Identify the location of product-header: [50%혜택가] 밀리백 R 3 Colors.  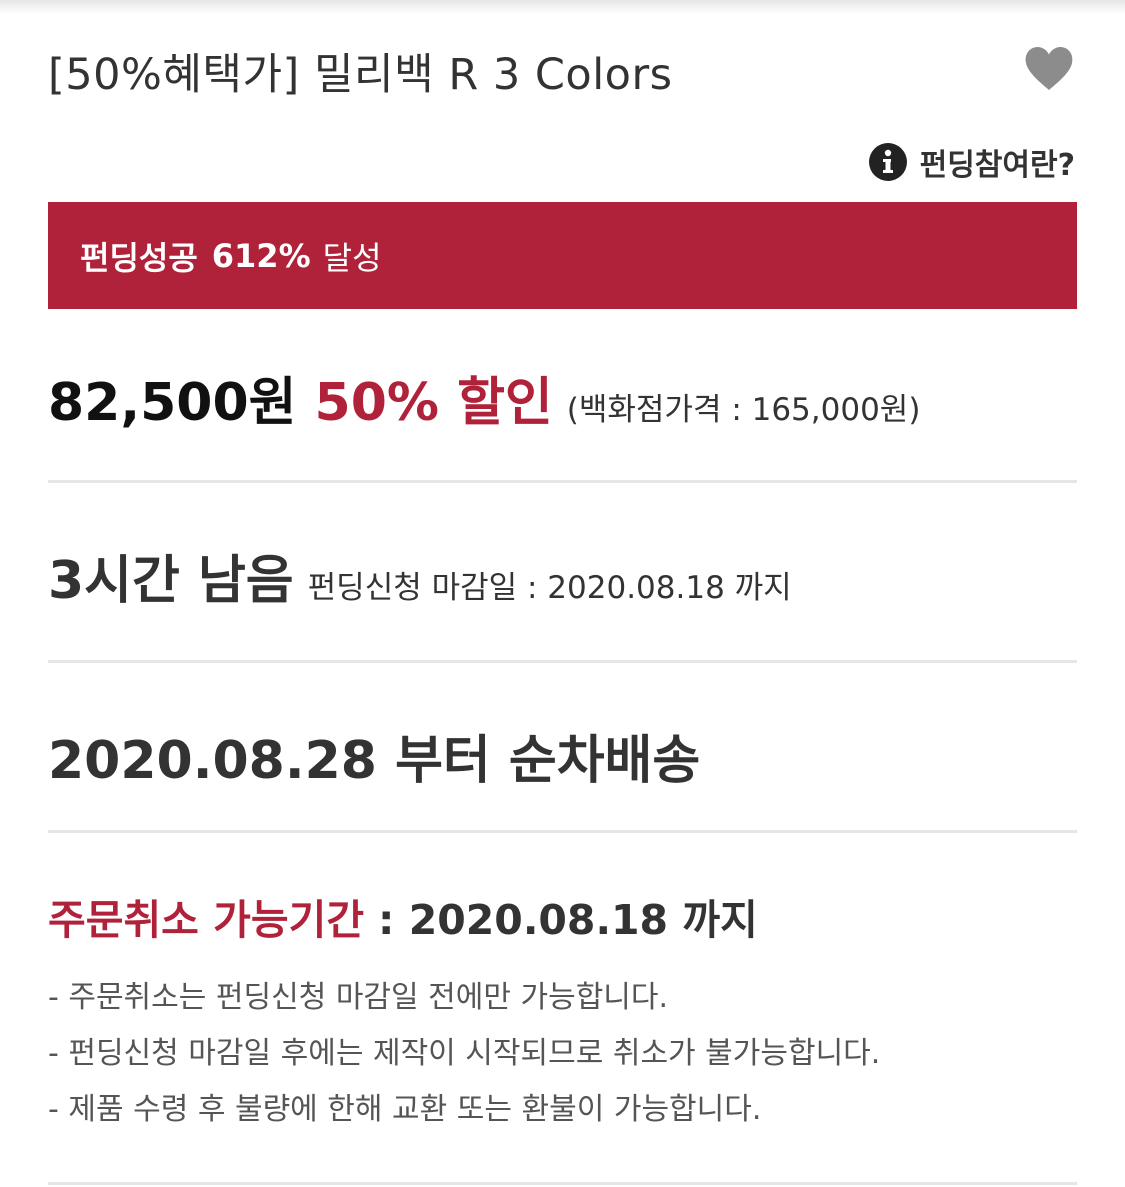
(563, 70).